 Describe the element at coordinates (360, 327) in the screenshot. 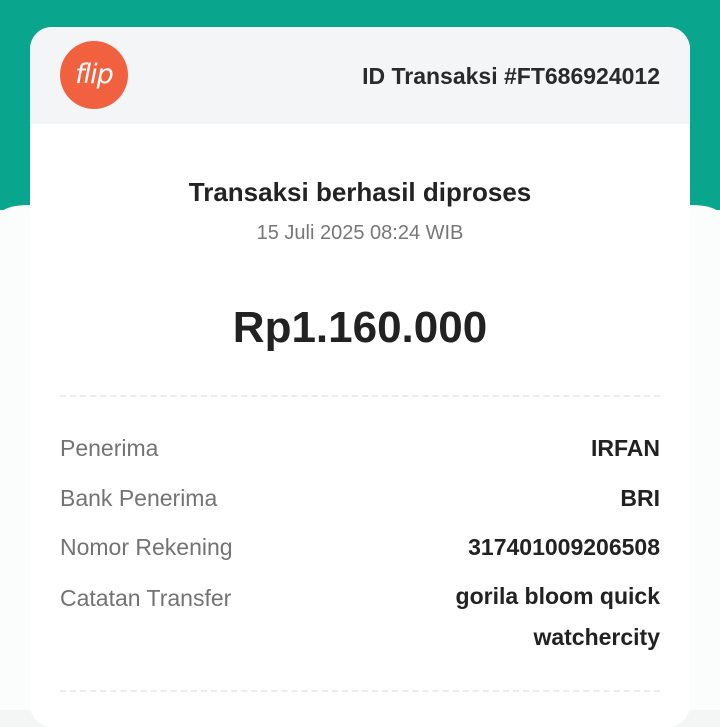

I see `transfer-amount: Rp1.160.000` at that location.